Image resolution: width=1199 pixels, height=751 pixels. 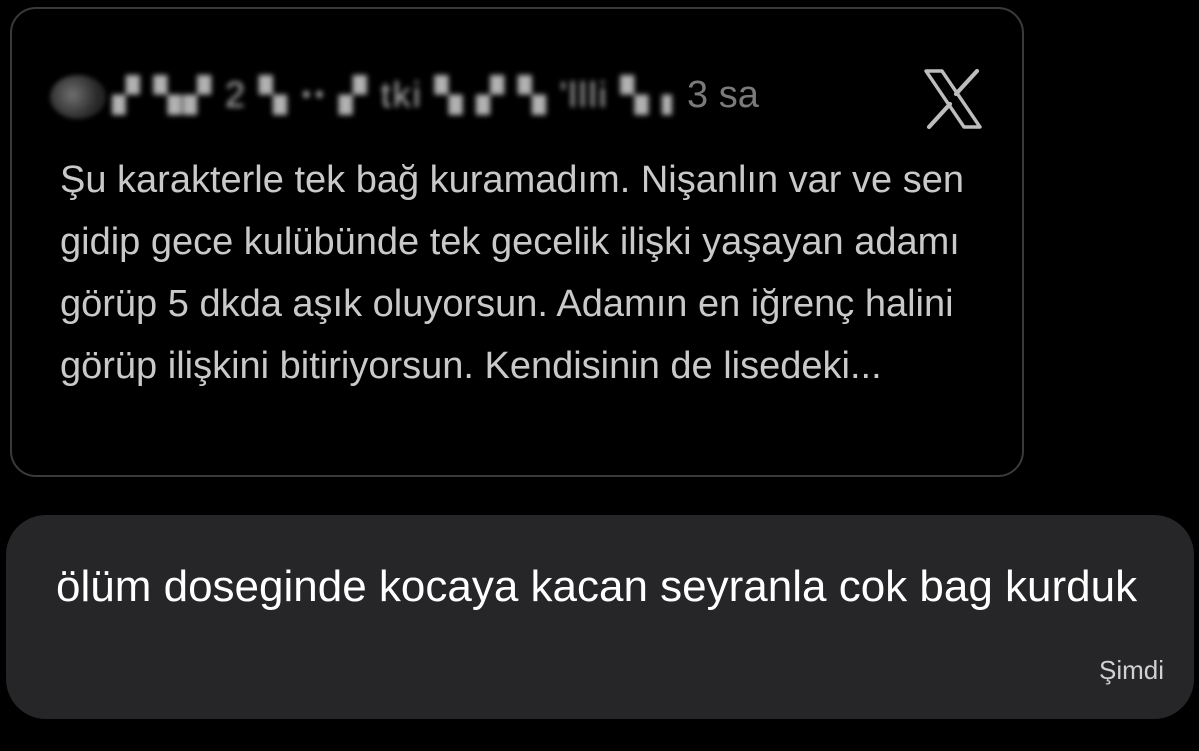 I want to click on post-header: ▞ ▚▞ 2 ▚ ꞏꞏ ▞ tki ▚ ▞ ▚ 'llli ▚ ▞ 3 sa, so click(x=520, y=99).